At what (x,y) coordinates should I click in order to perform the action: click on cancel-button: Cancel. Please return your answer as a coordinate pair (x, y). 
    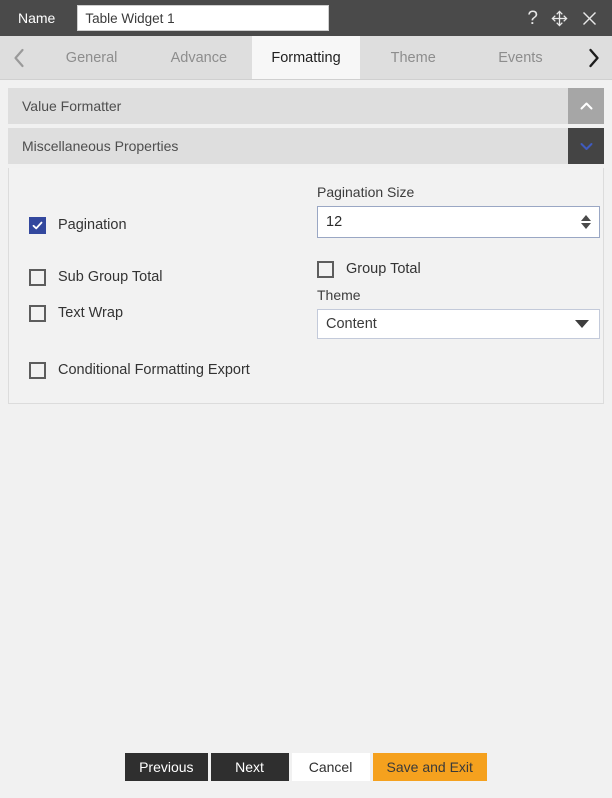
    Looking at the image, I should click on (330, 767).